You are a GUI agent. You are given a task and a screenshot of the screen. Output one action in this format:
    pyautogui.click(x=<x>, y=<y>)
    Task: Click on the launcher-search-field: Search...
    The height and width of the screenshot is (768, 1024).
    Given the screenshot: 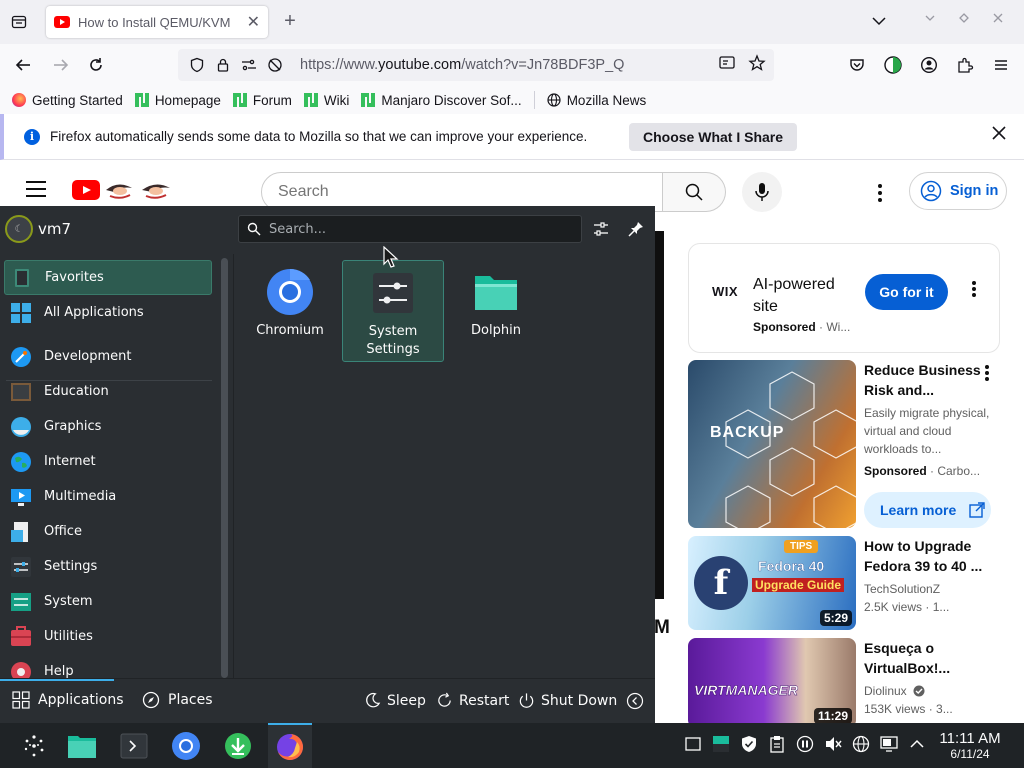 What is the action you would take?
    pyautogui.click(x=410, y=229)
    